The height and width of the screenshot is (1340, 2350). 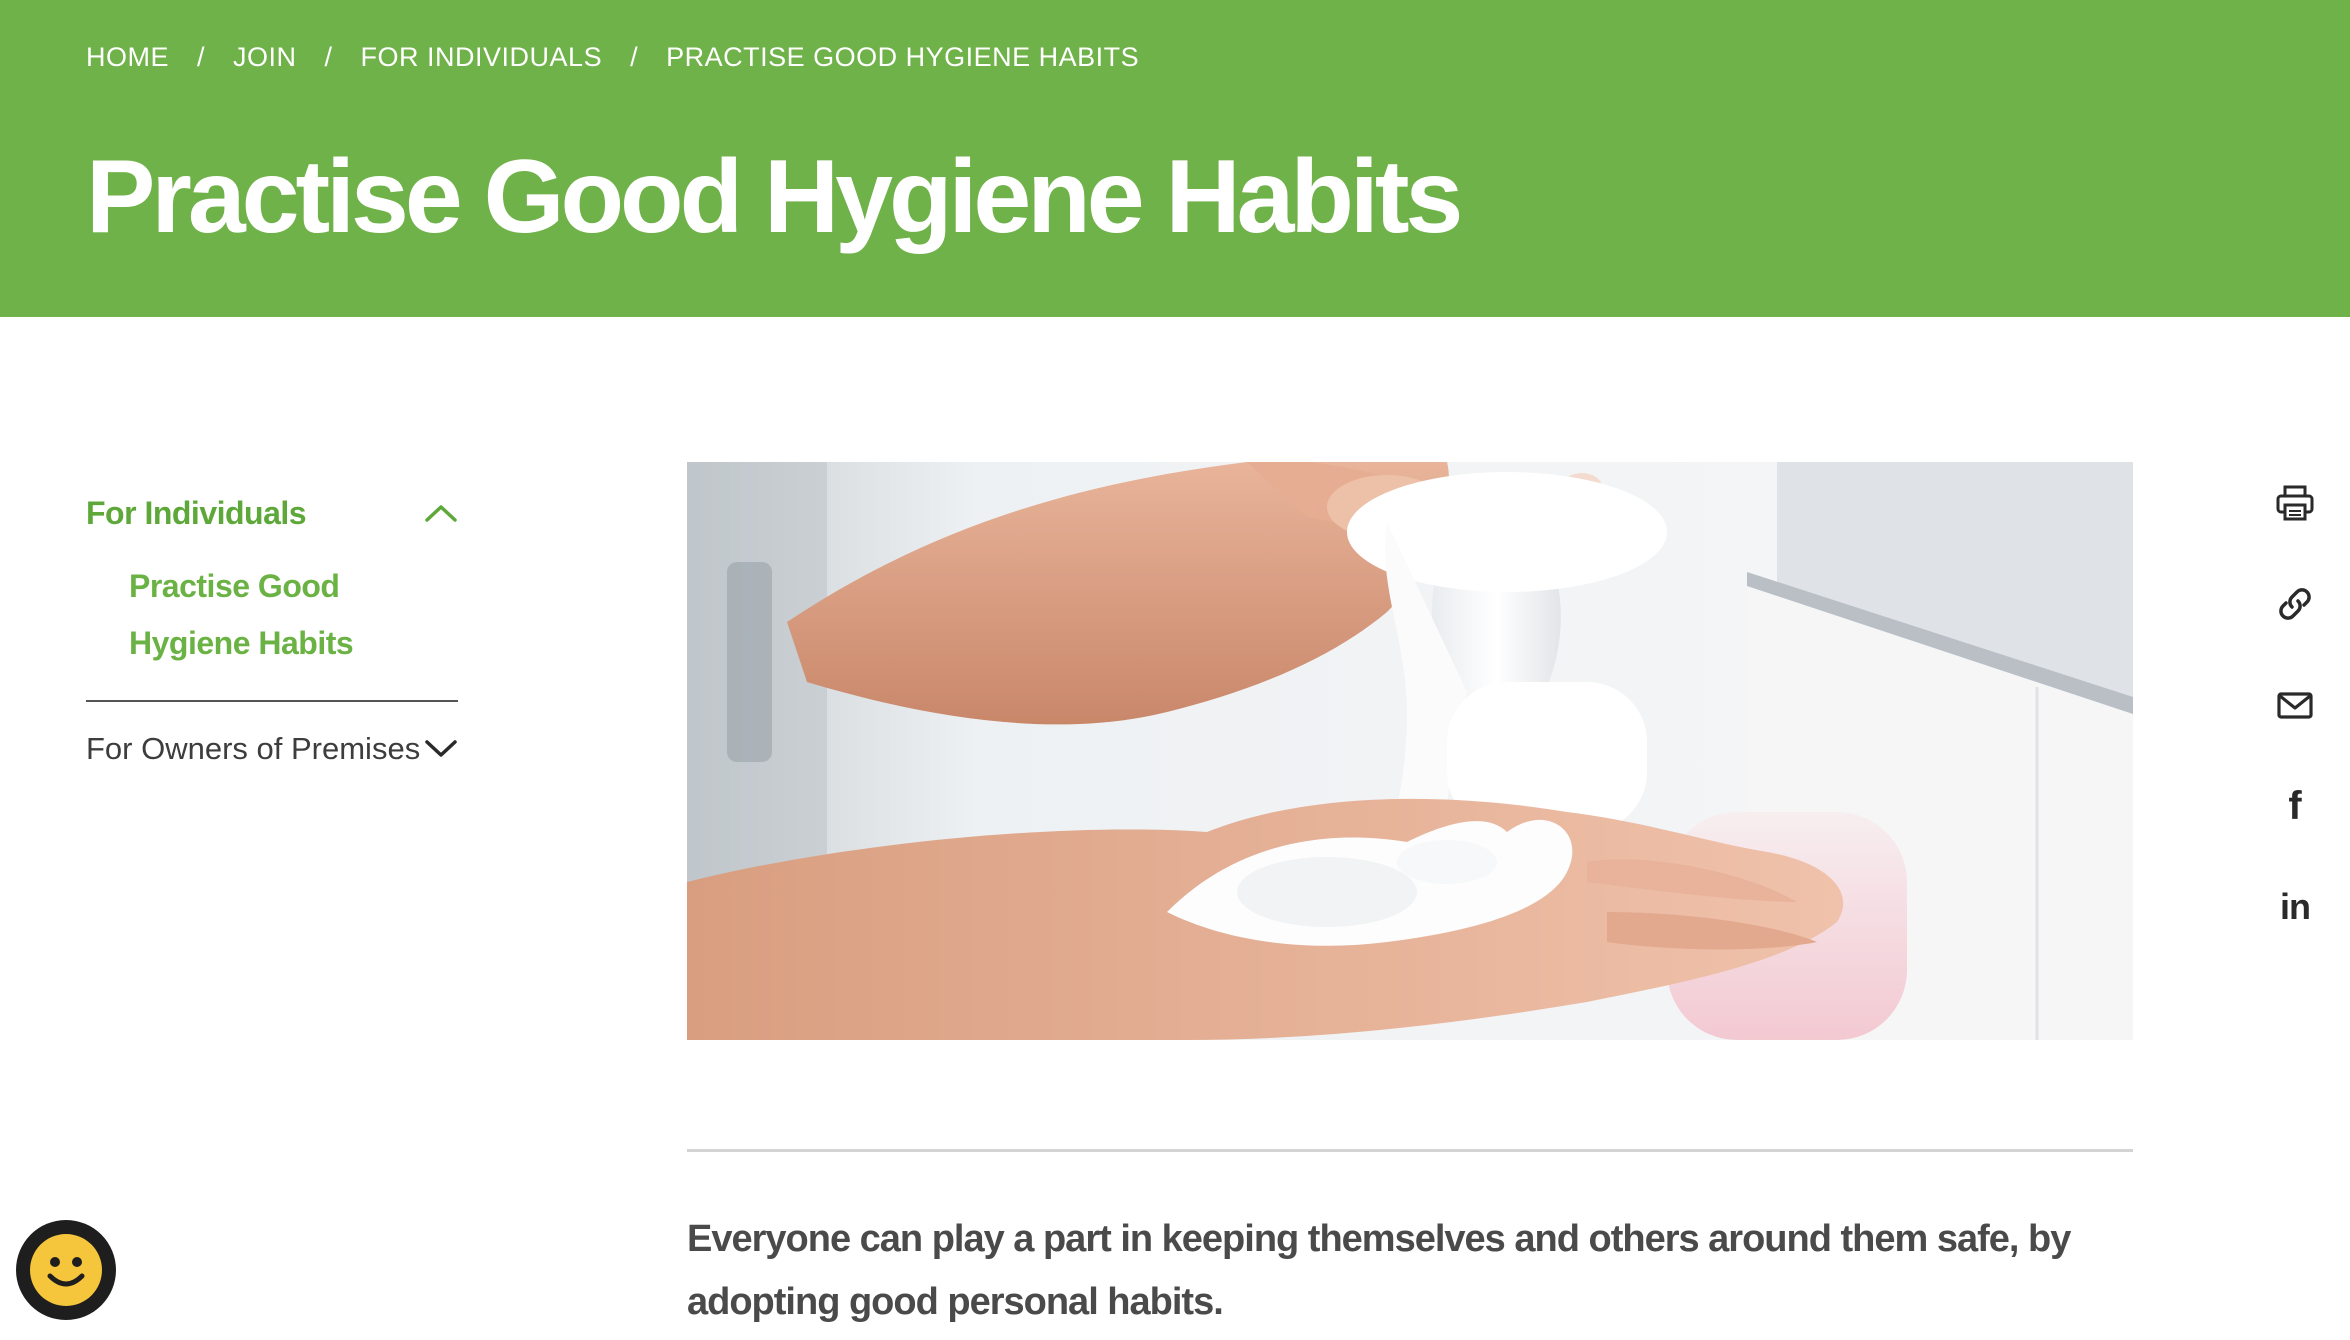 I want to click on mail-icon, so click(x=2295, y=705).